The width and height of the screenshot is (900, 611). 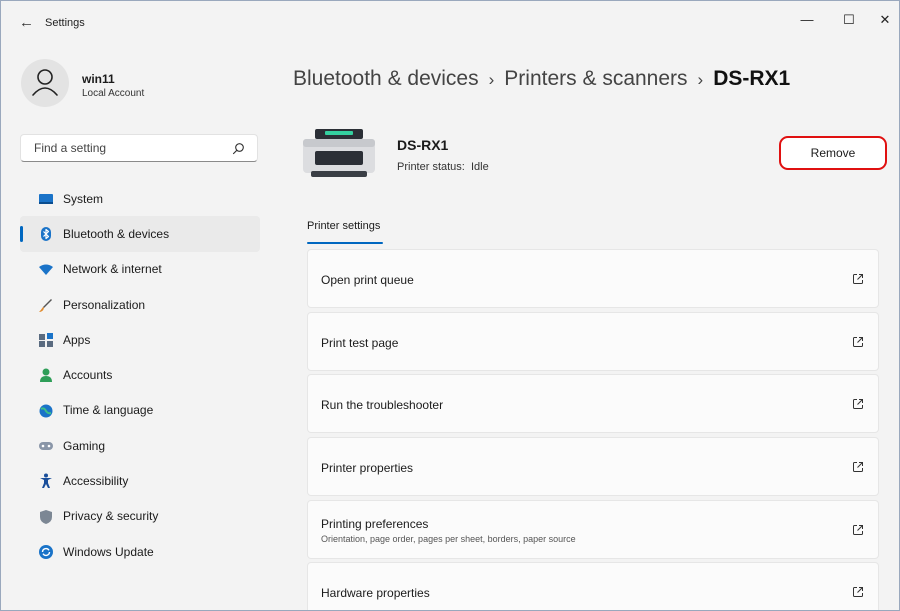 I want to click on sidebar-item-gaming: Gaming, so click(x=140, y=445).